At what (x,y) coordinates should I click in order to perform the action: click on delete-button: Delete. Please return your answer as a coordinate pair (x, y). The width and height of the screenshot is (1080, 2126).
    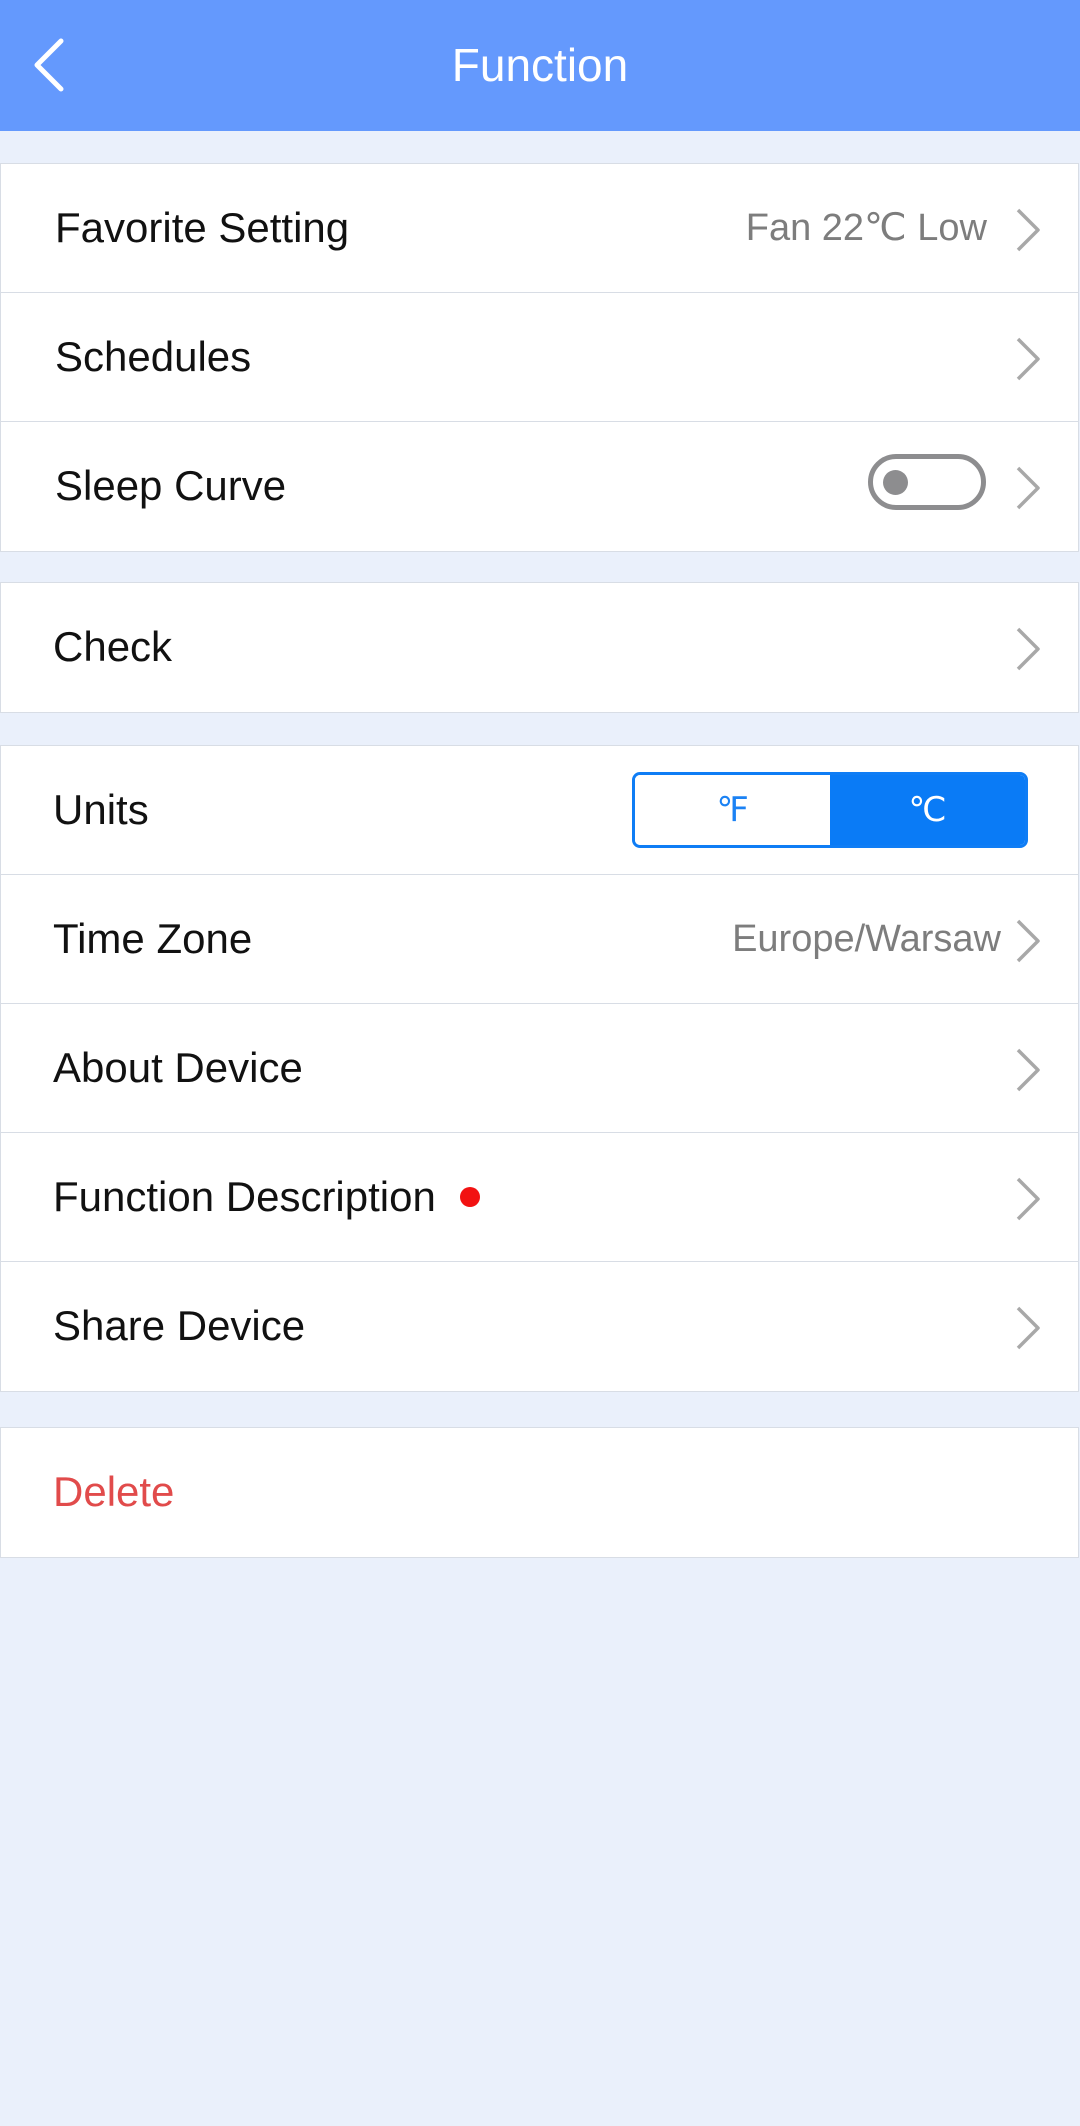
    Looking at the image, I should click on (113, 1492).